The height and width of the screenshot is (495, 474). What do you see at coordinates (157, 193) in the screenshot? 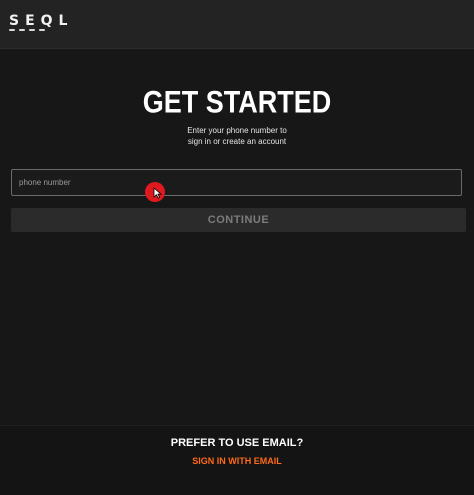
I see `mouse-pointer-icon` at bounding box center [157, 193].